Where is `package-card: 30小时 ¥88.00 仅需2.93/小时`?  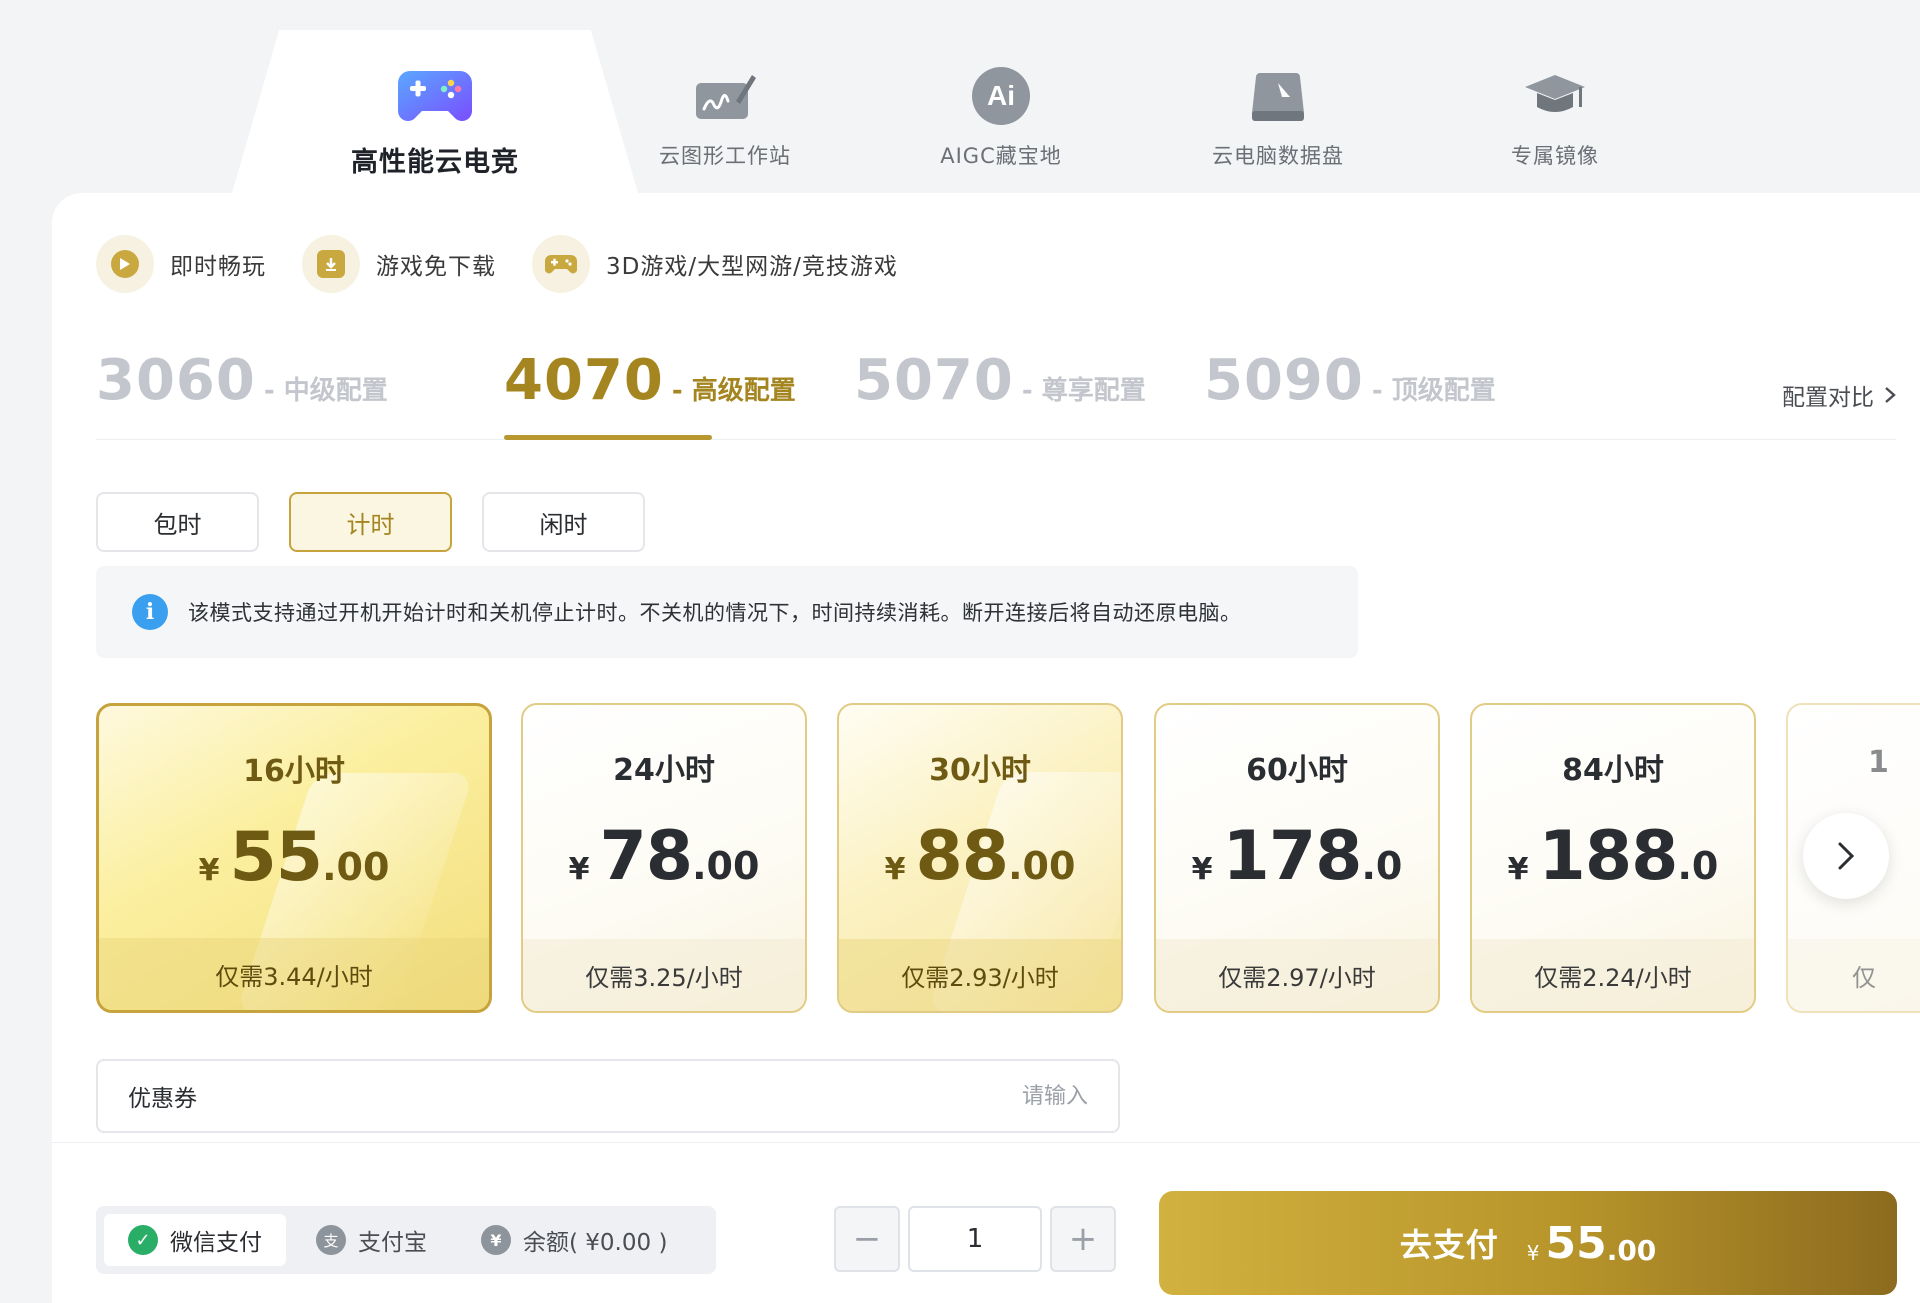 package-card: 30小时 ¥88.00 仅需2.93/小时 is located at coordinates (980, 858).